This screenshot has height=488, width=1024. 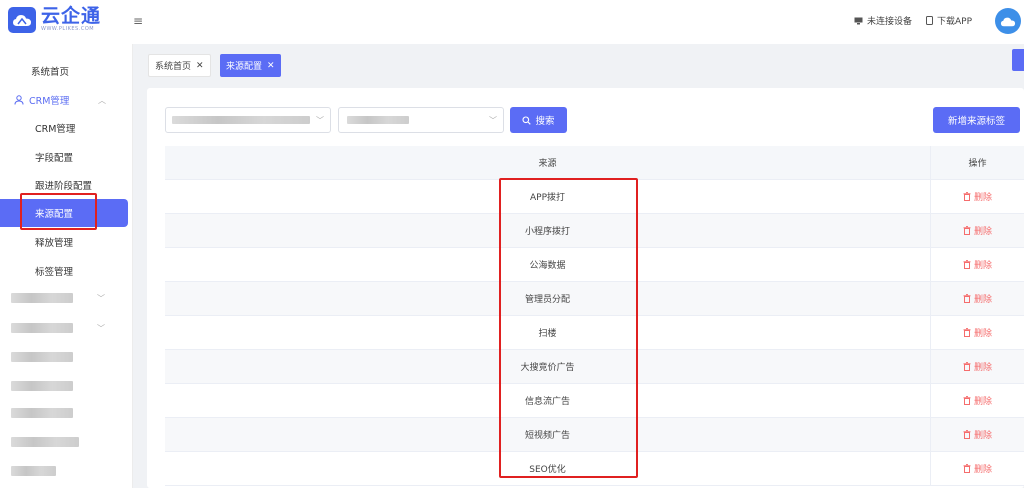 What do you see at coordinates (548, 366) in the screenshot?
I see `source-cell: 大搜竞价广告` at bounding box center [548, 366].